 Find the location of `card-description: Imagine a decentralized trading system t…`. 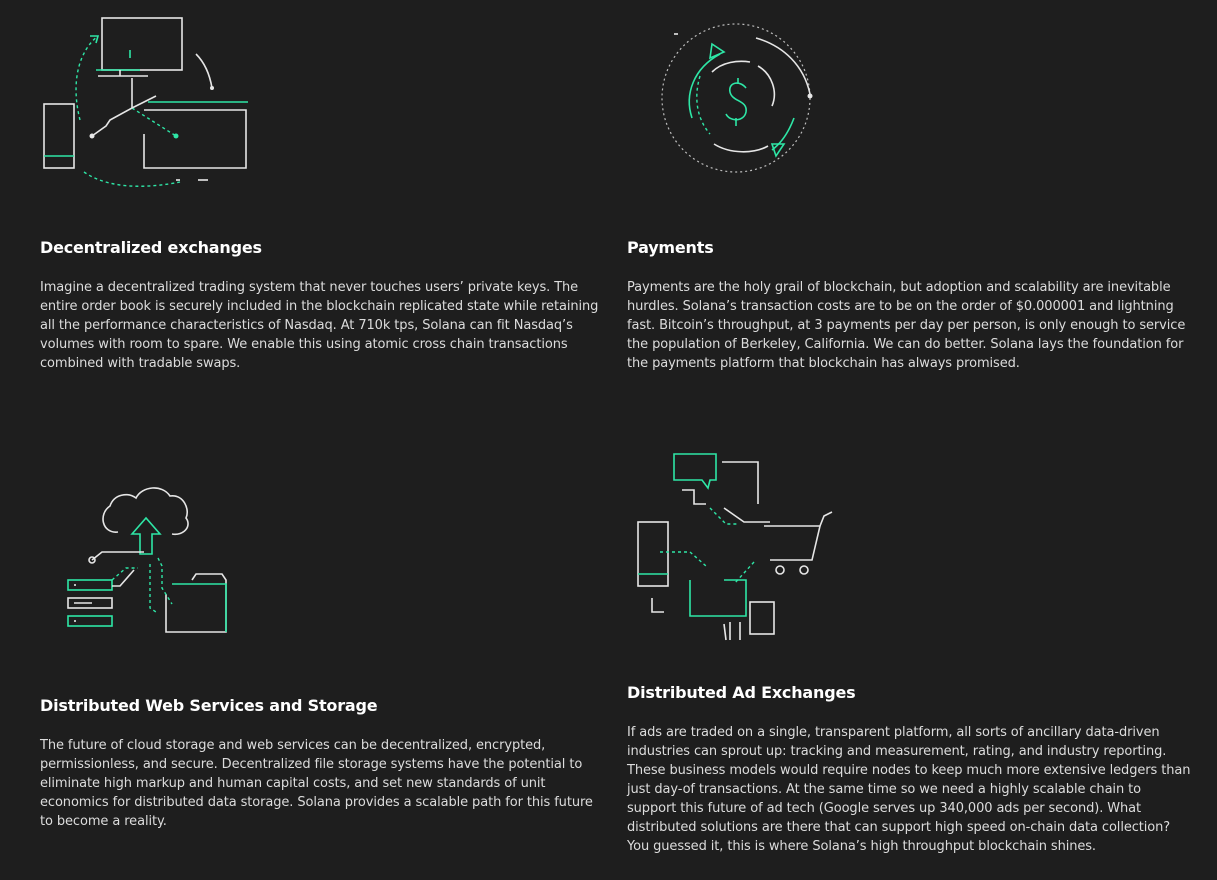

card-description: Imagine a decentralized trading system t… is located at coordinates (319, 325).